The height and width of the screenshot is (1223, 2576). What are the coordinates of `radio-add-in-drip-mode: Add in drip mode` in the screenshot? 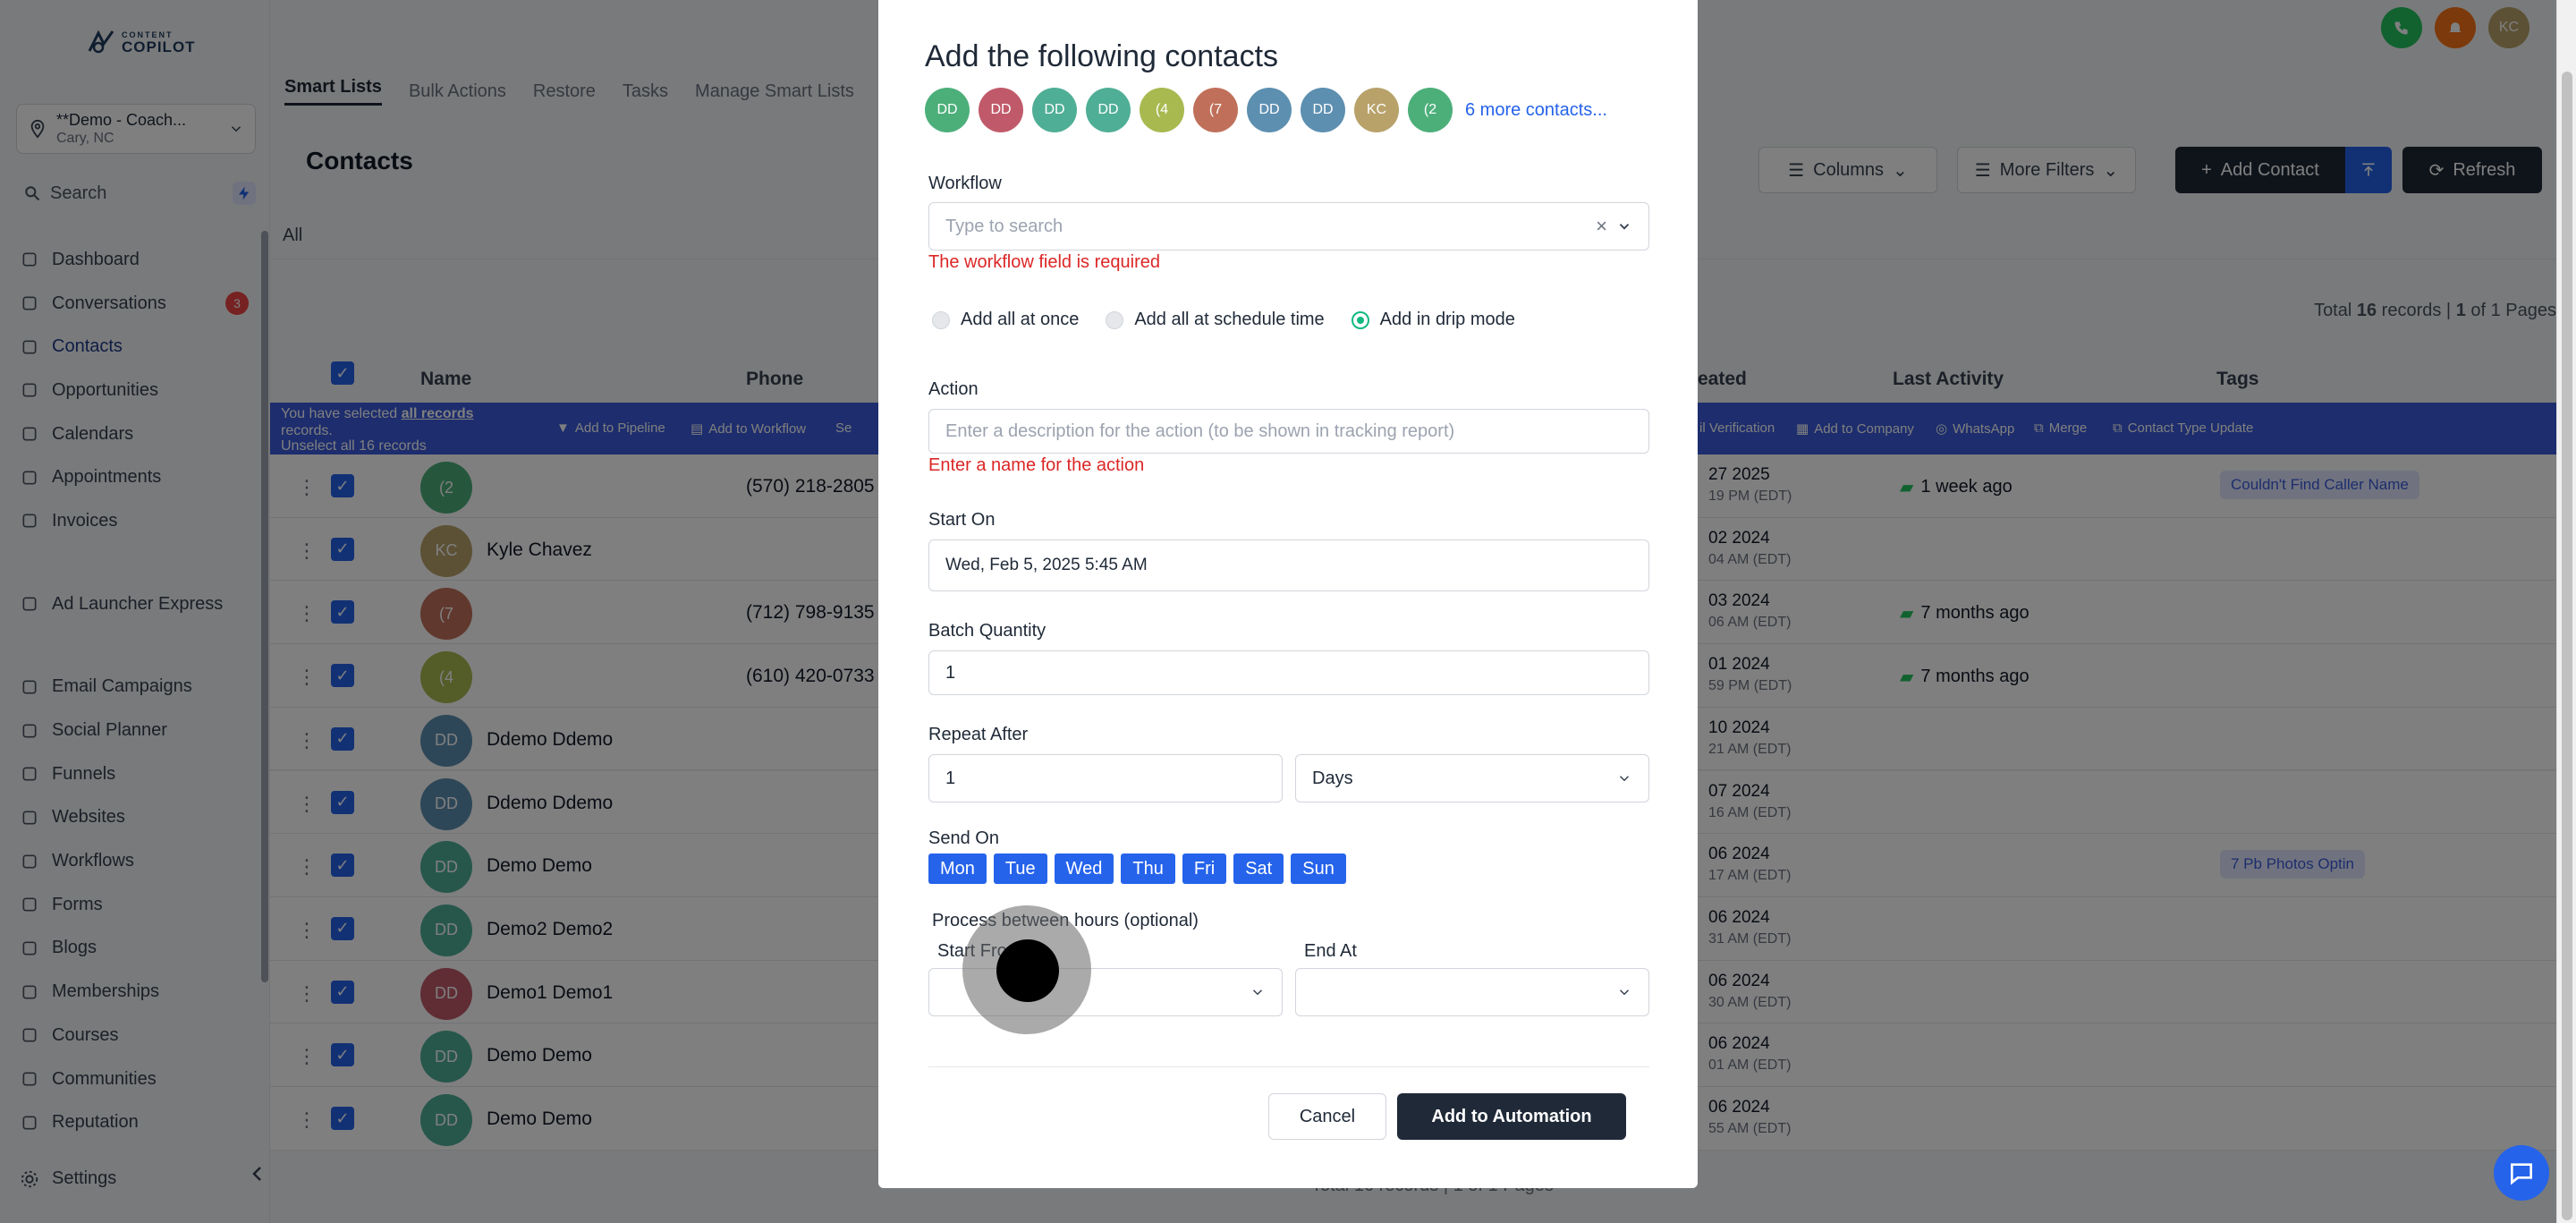 It's located at (1433, 320).